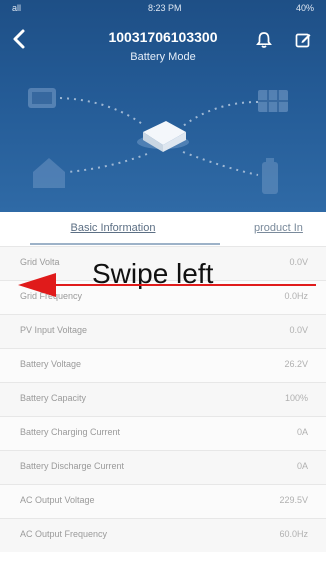 This screenshot has height=579, width=326. I want to click on list-item: AC Output Voltage 229.5V, so click(163, 501).